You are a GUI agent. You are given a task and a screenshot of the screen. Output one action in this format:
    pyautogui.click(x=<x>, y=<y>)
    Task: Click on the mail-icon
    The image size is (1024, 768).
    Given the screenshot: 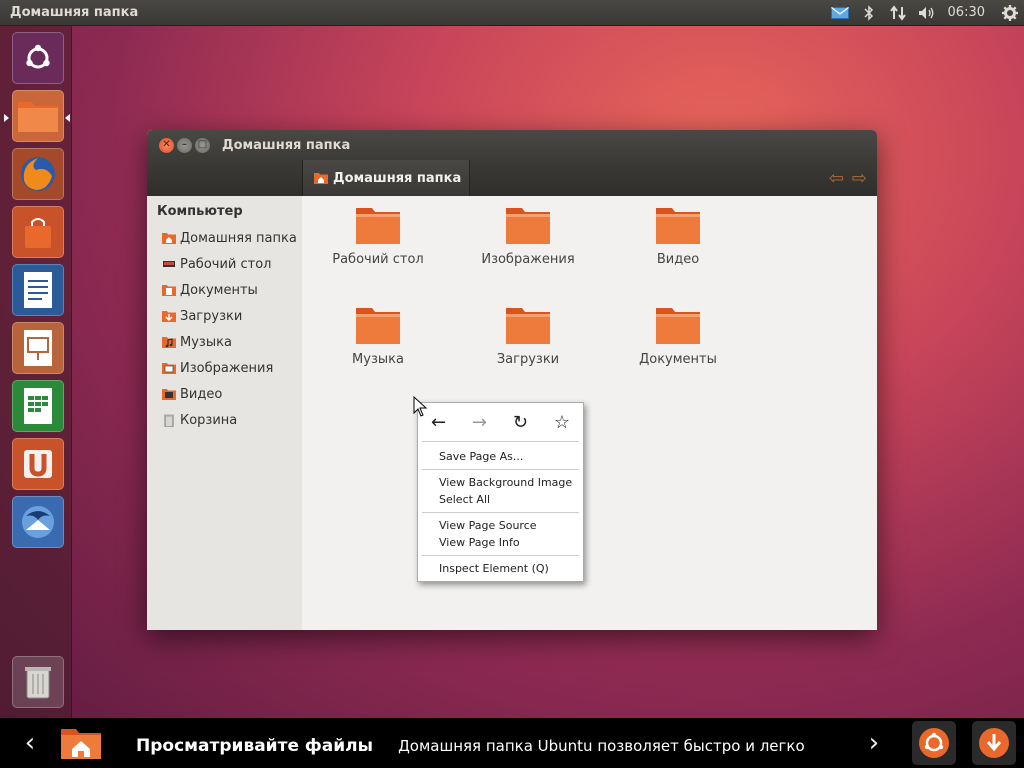 What is the action you would take?
    pyautogui.click(x=840, y=13)
    